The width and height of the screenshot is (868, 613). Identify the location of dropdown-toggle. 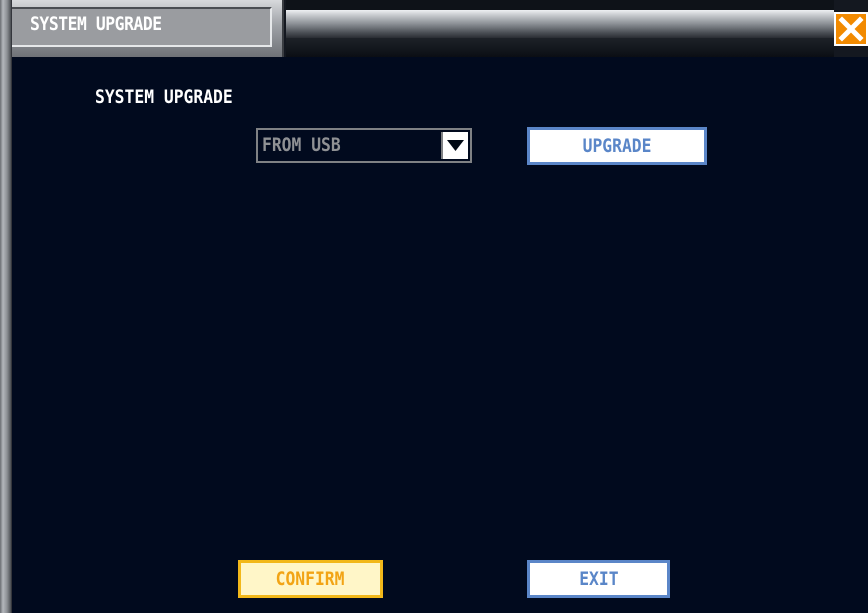
(454, 145).